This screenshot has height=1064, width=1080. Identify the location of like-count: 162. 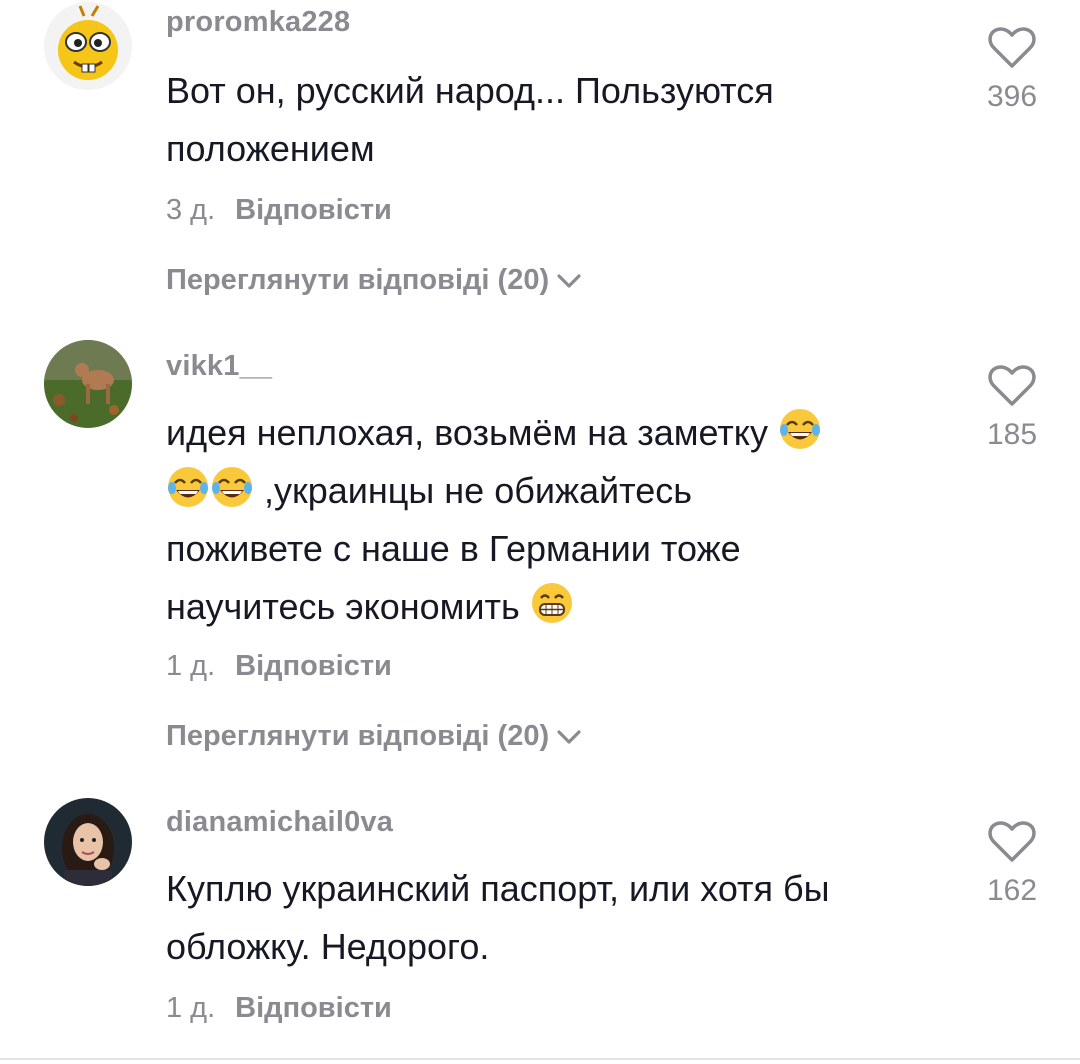
(1012, 890).